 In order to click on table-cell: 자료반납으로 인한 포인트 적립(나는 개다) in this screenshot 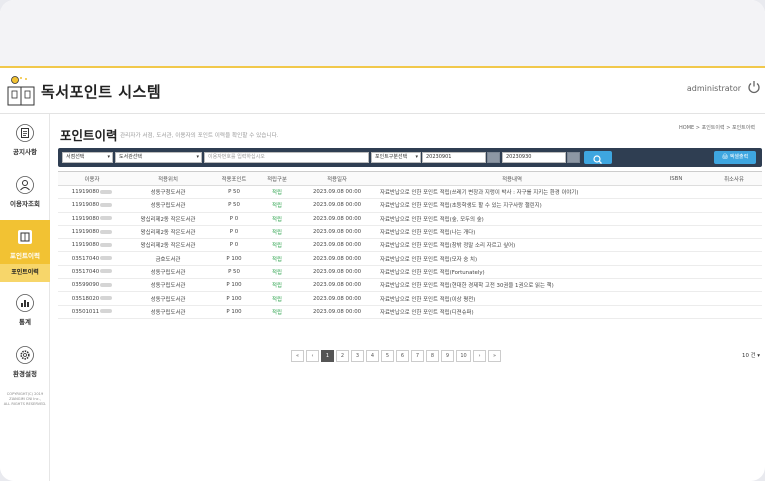, I will do `click(512, 232)`.